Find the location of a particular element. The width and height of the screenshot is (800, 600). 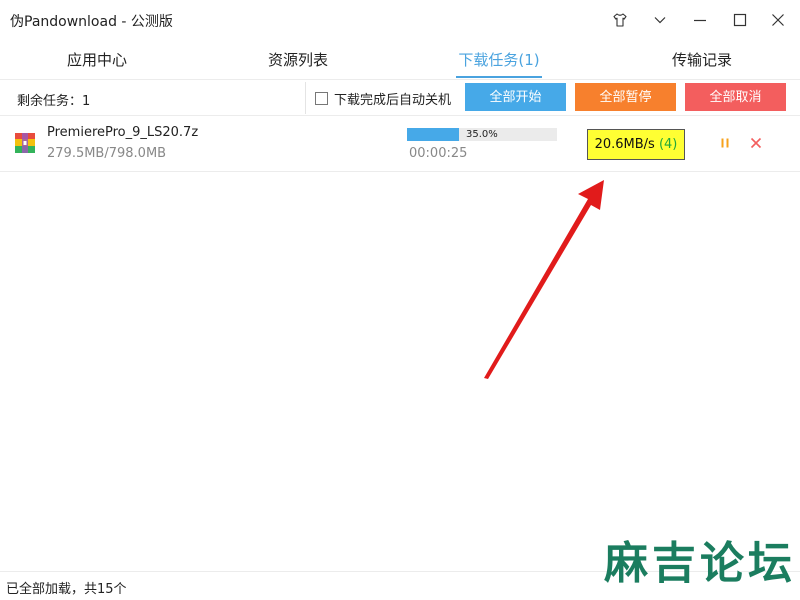

task-progress-fill is located at coordinates (433, 134).